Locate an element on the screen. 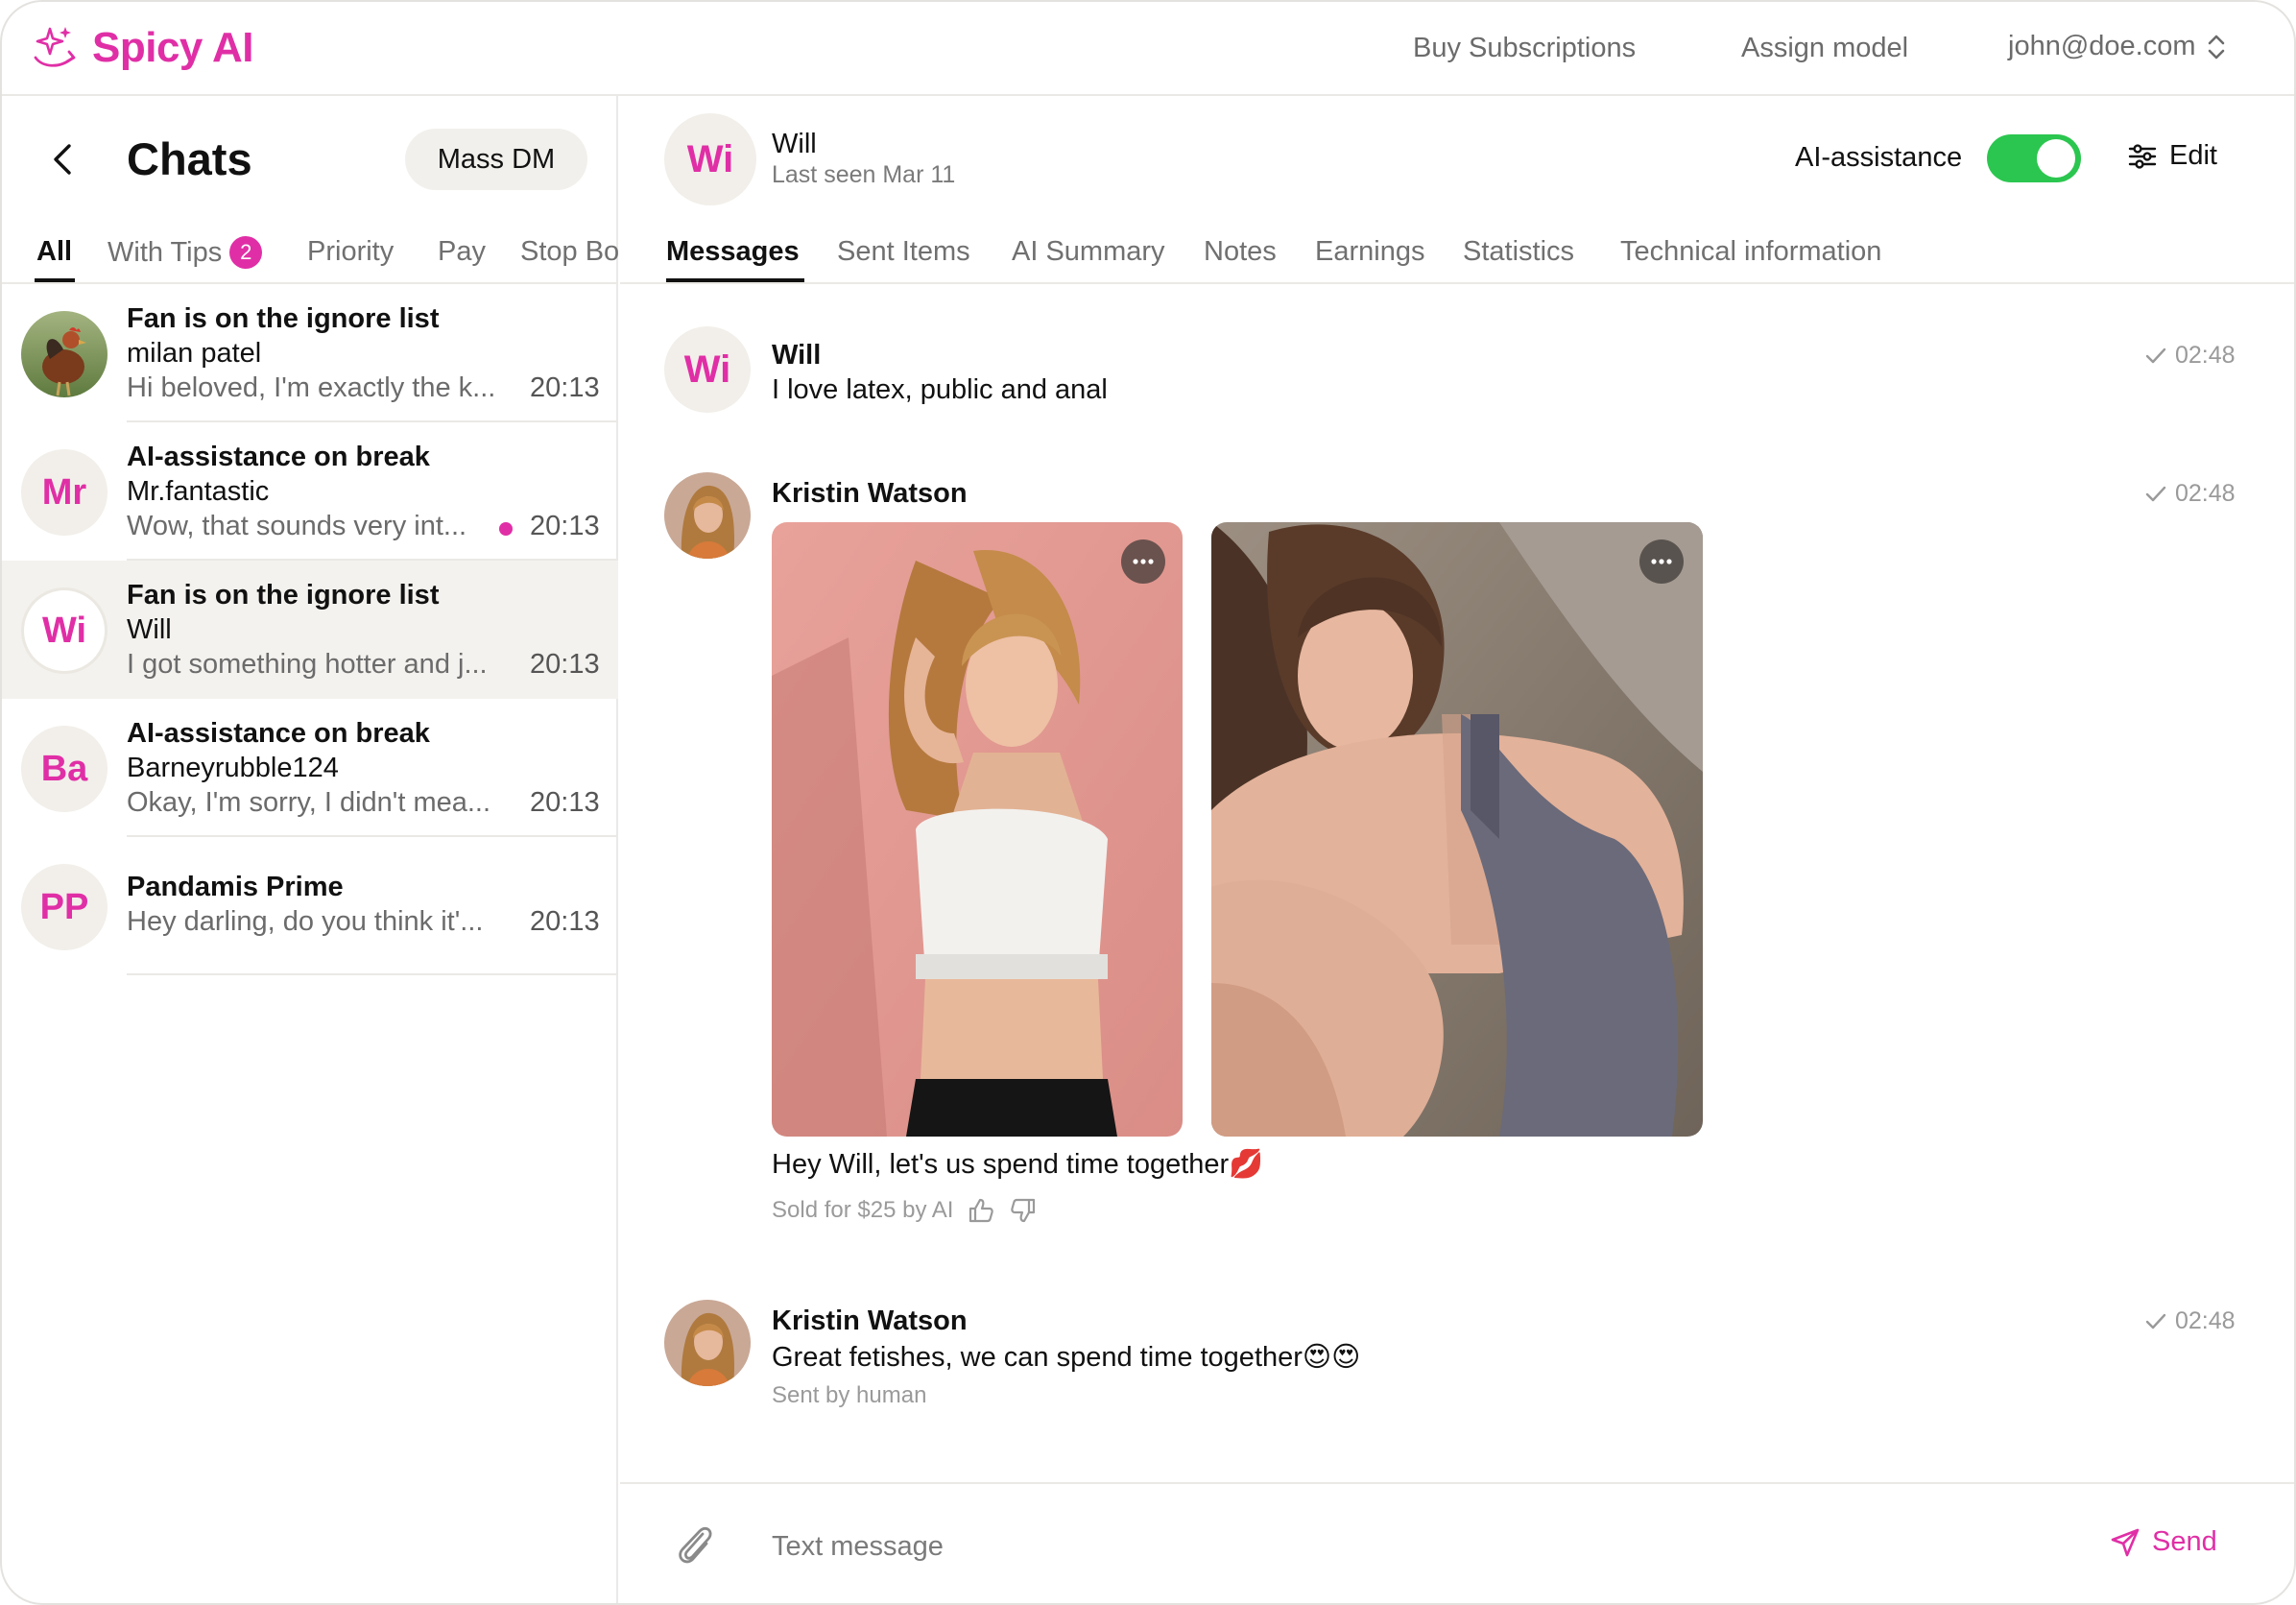 Image resolution: width=2296 pixels, height=1605 pixels. account-email: john@doe.com is located at coordinates (2102, 46).